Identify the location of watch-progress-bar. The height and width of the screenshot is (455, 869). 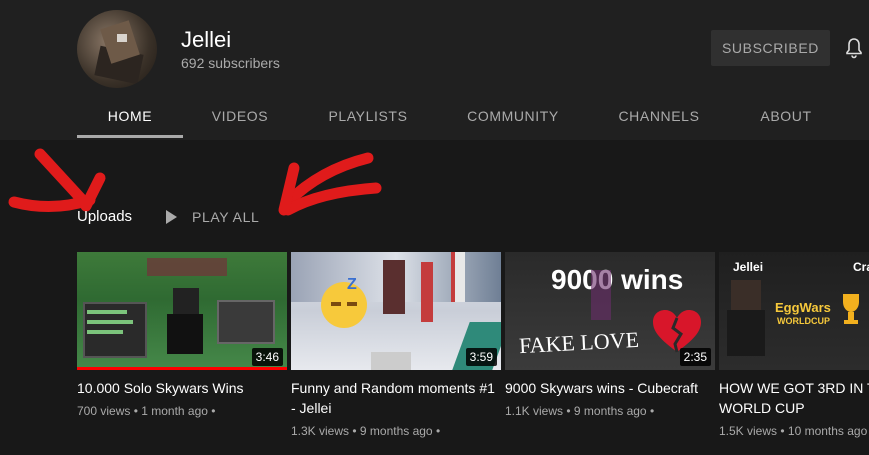
(182, 368).